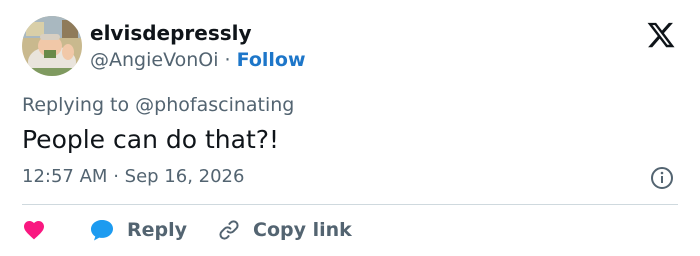  What do you see at coordinates (662, 178) in the screenshot?
I see `info-icon` at bounding box center [662, 178].